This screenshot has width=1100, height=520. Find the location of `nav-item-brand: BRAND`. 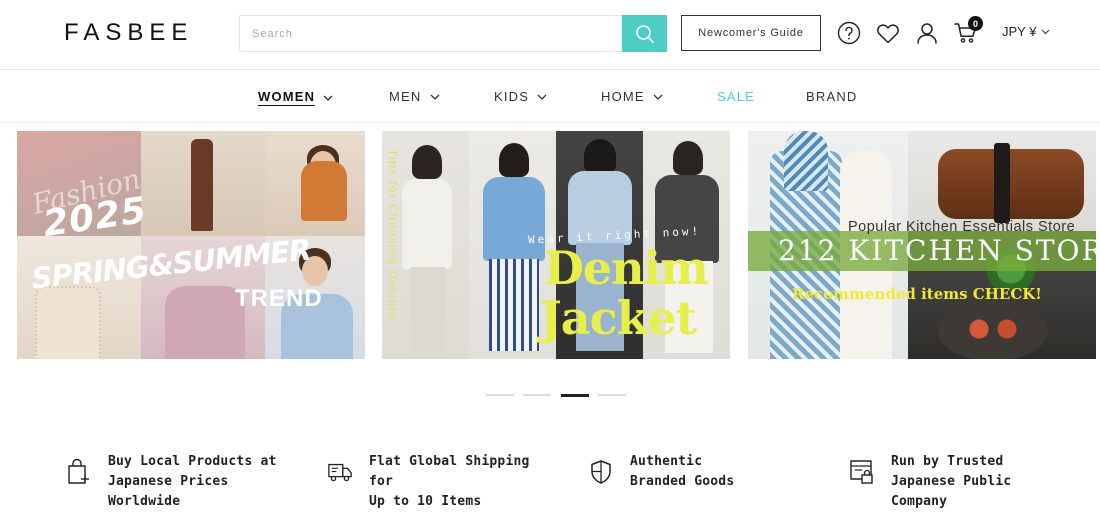

nav-item-brand: BRAND is located at coordinates (832, 96).